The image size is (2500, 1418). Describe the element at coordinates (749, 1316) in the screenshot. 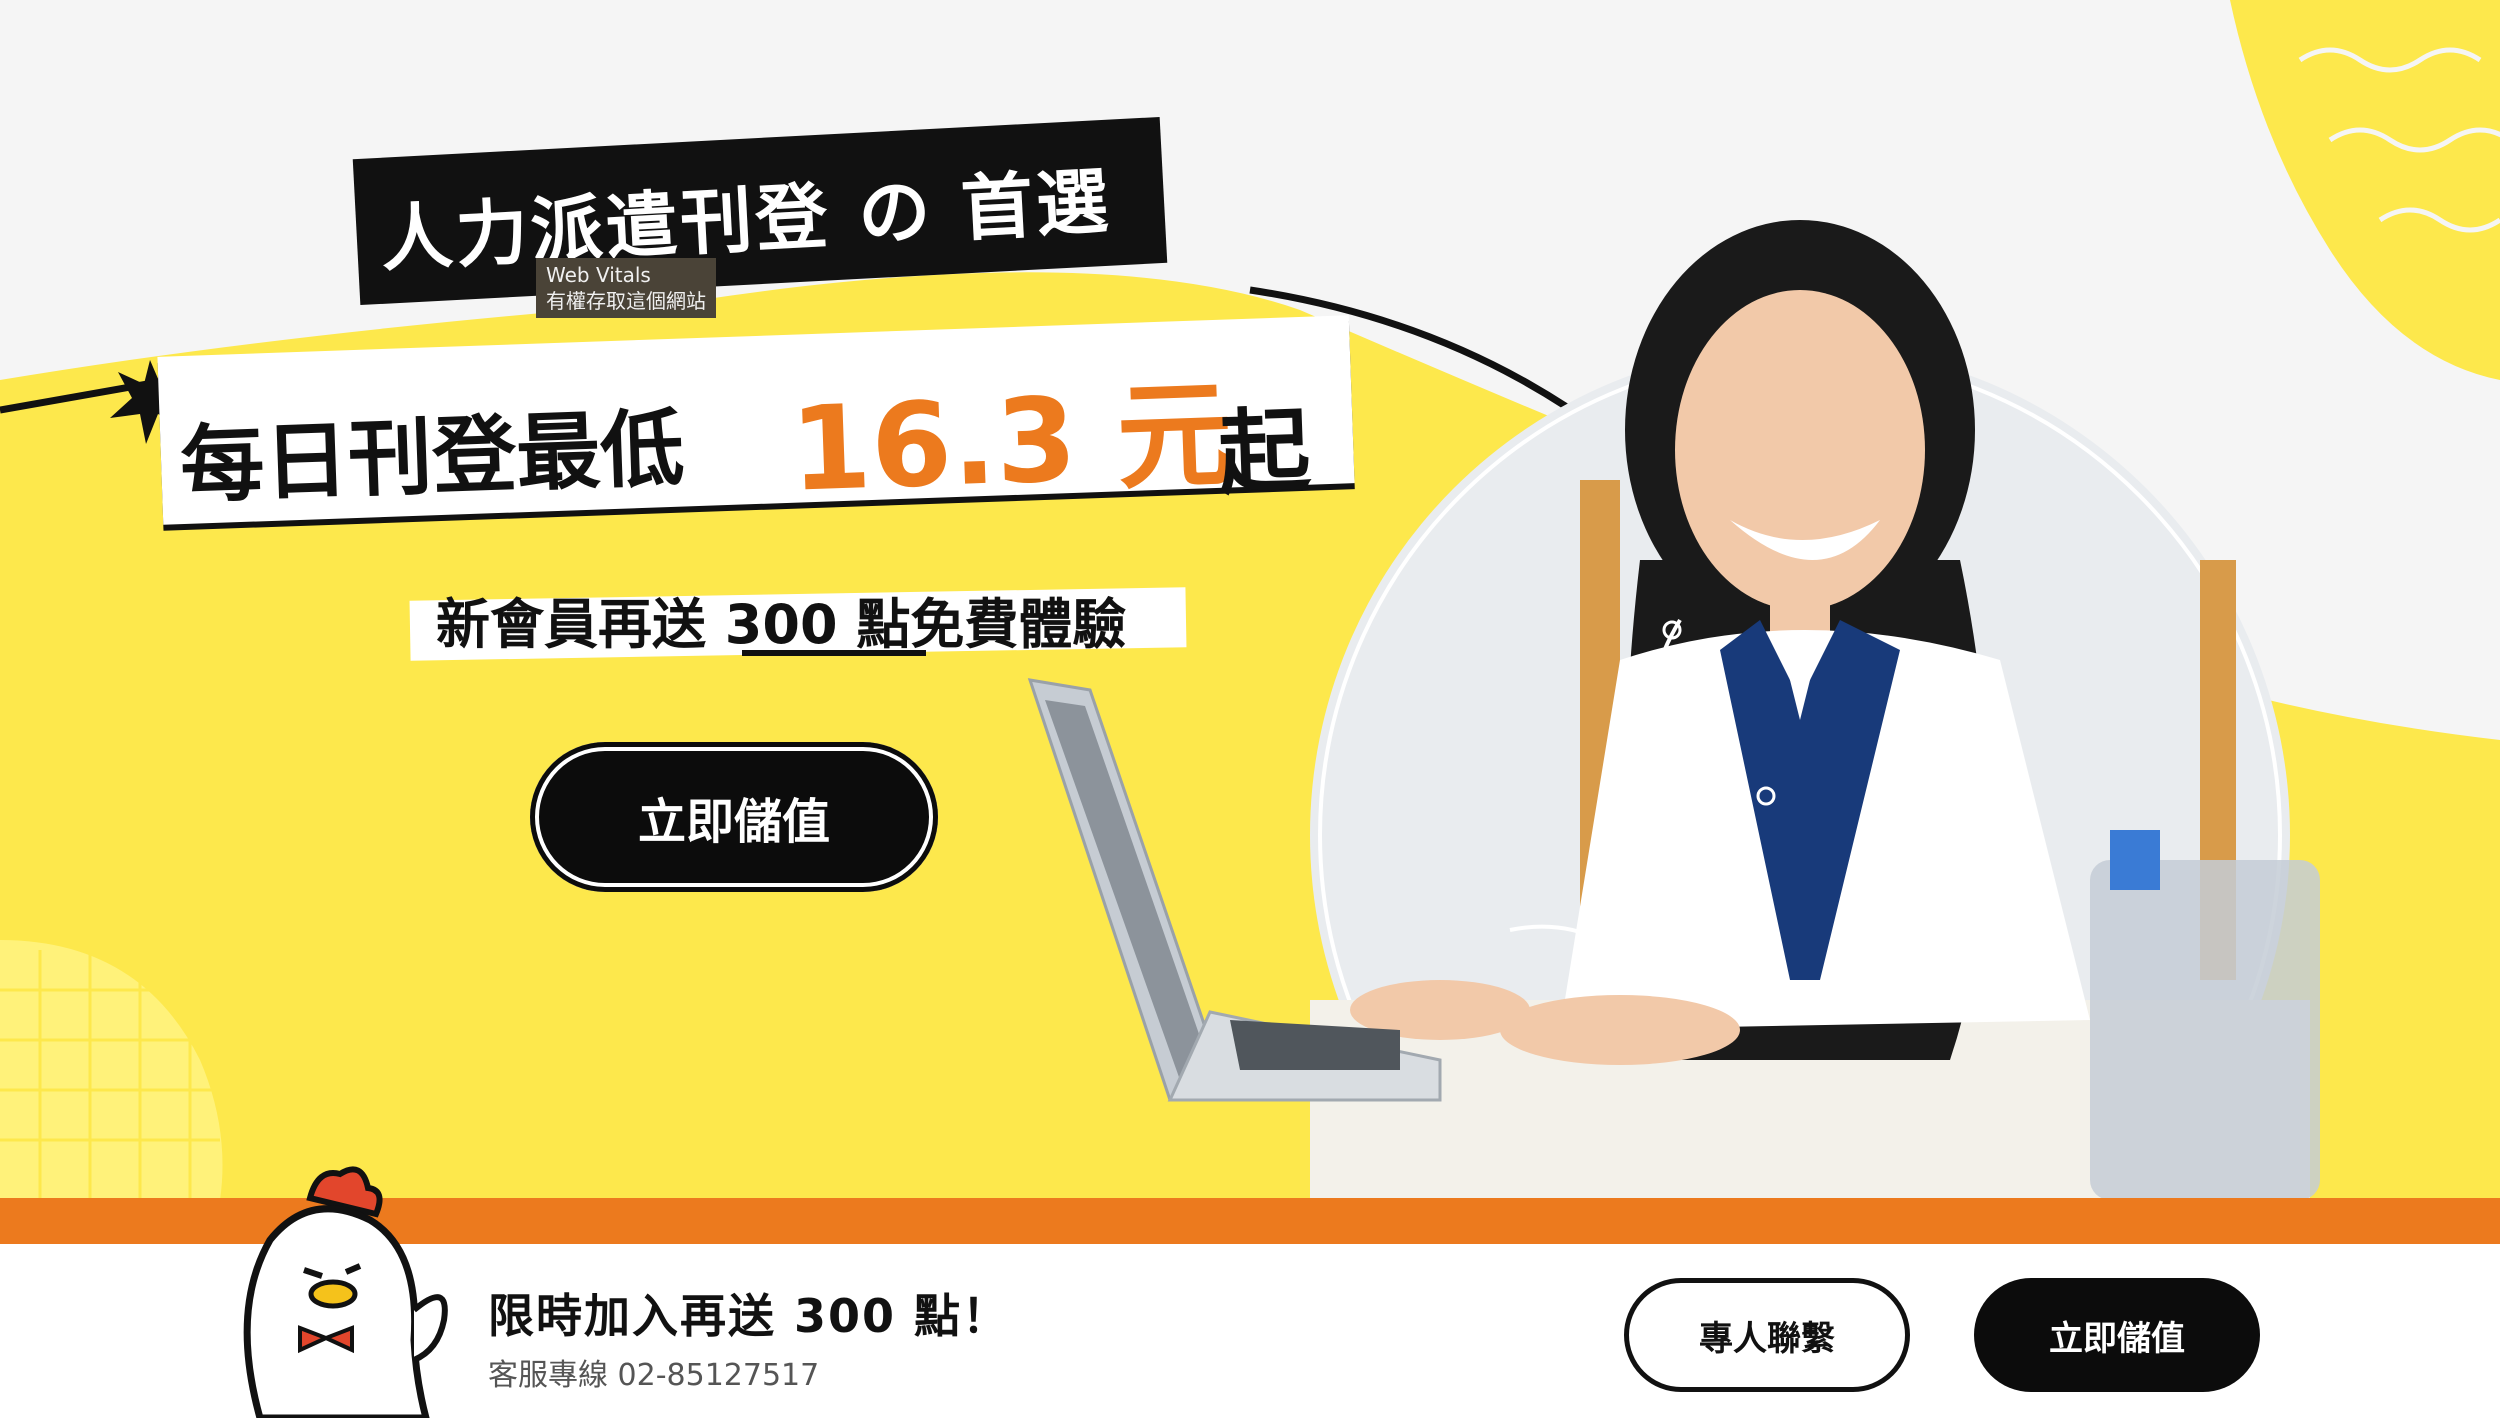

I see `promo-bar-title: 限時加入再送 300 點！` at that location.